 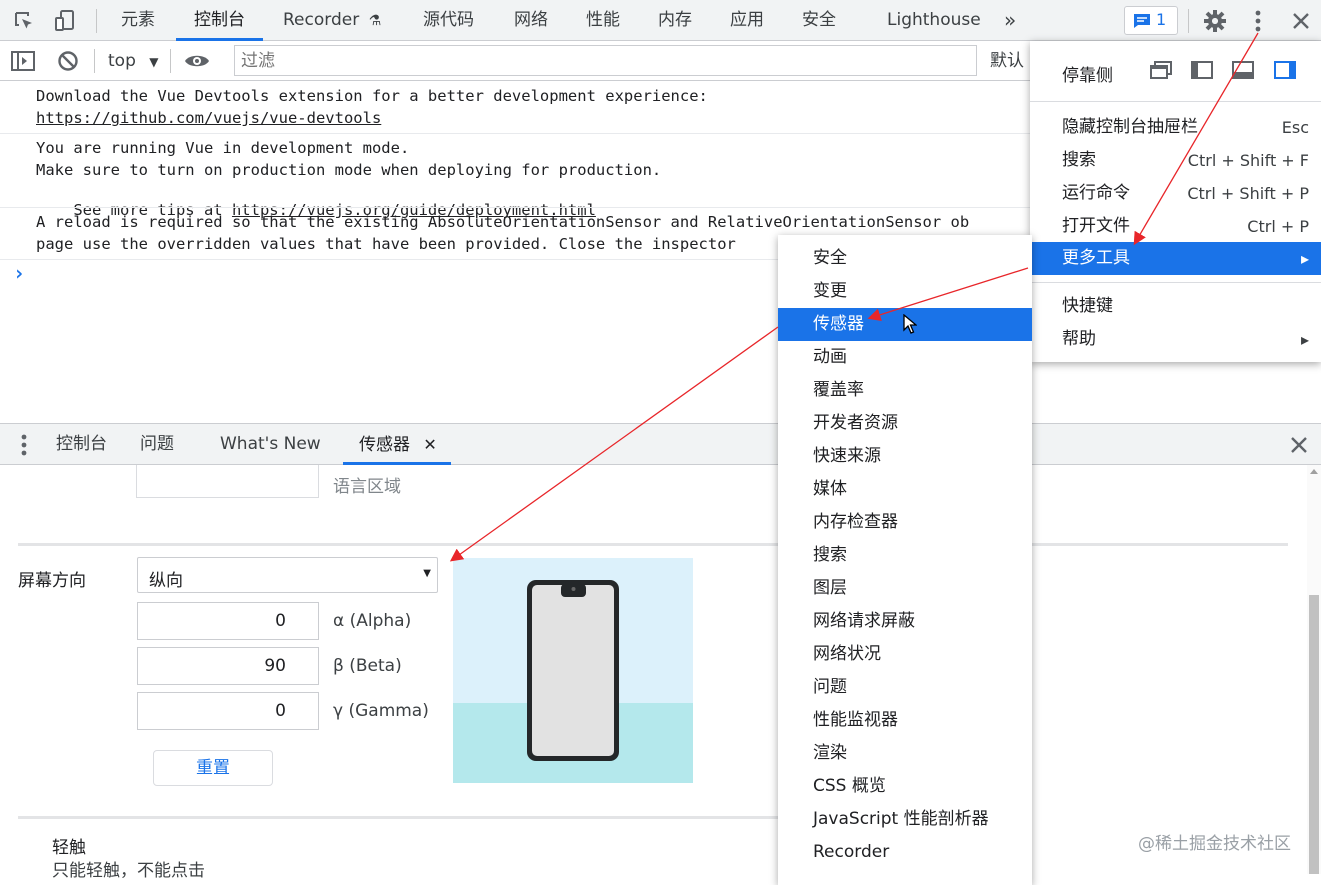 I want to click on more-tools-item-network-conditions: 网络状况, so click(x=905, y=654).